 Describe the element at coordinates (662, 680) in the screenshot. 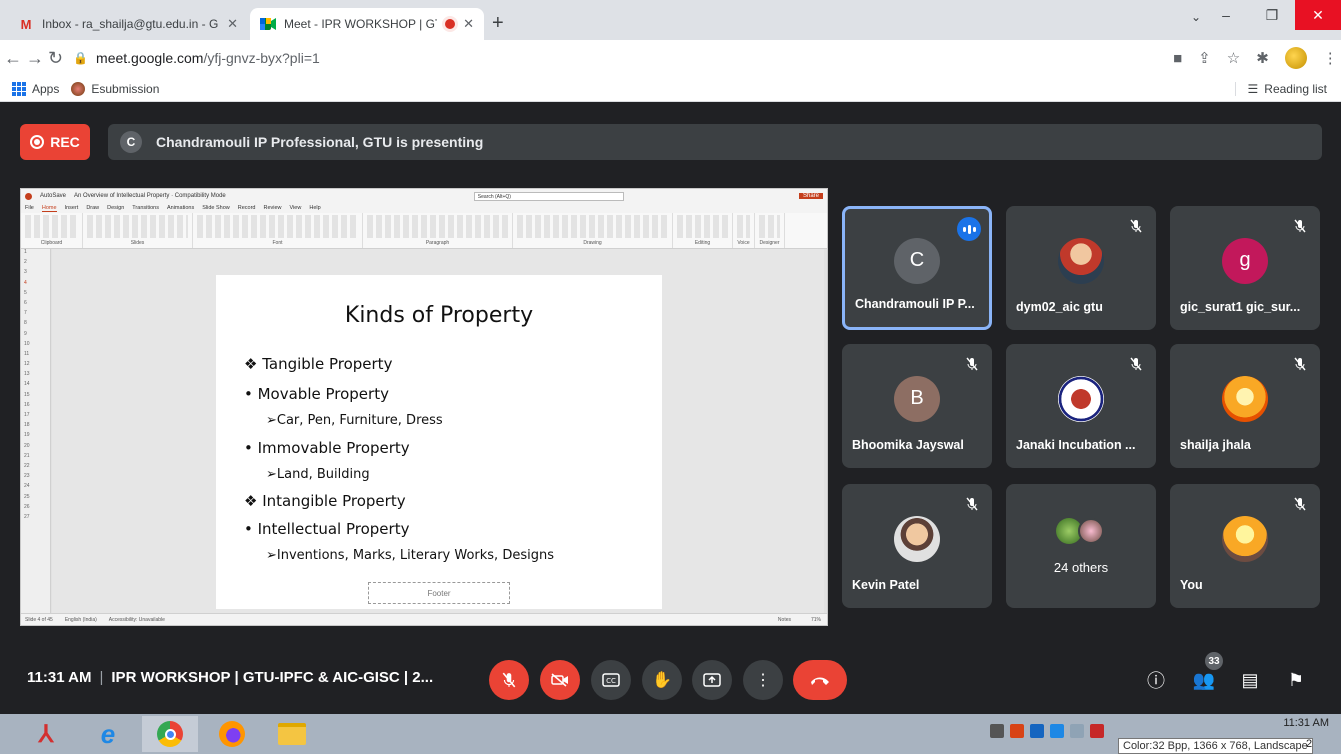

I see `raise-hand-button: ✋` at that location.